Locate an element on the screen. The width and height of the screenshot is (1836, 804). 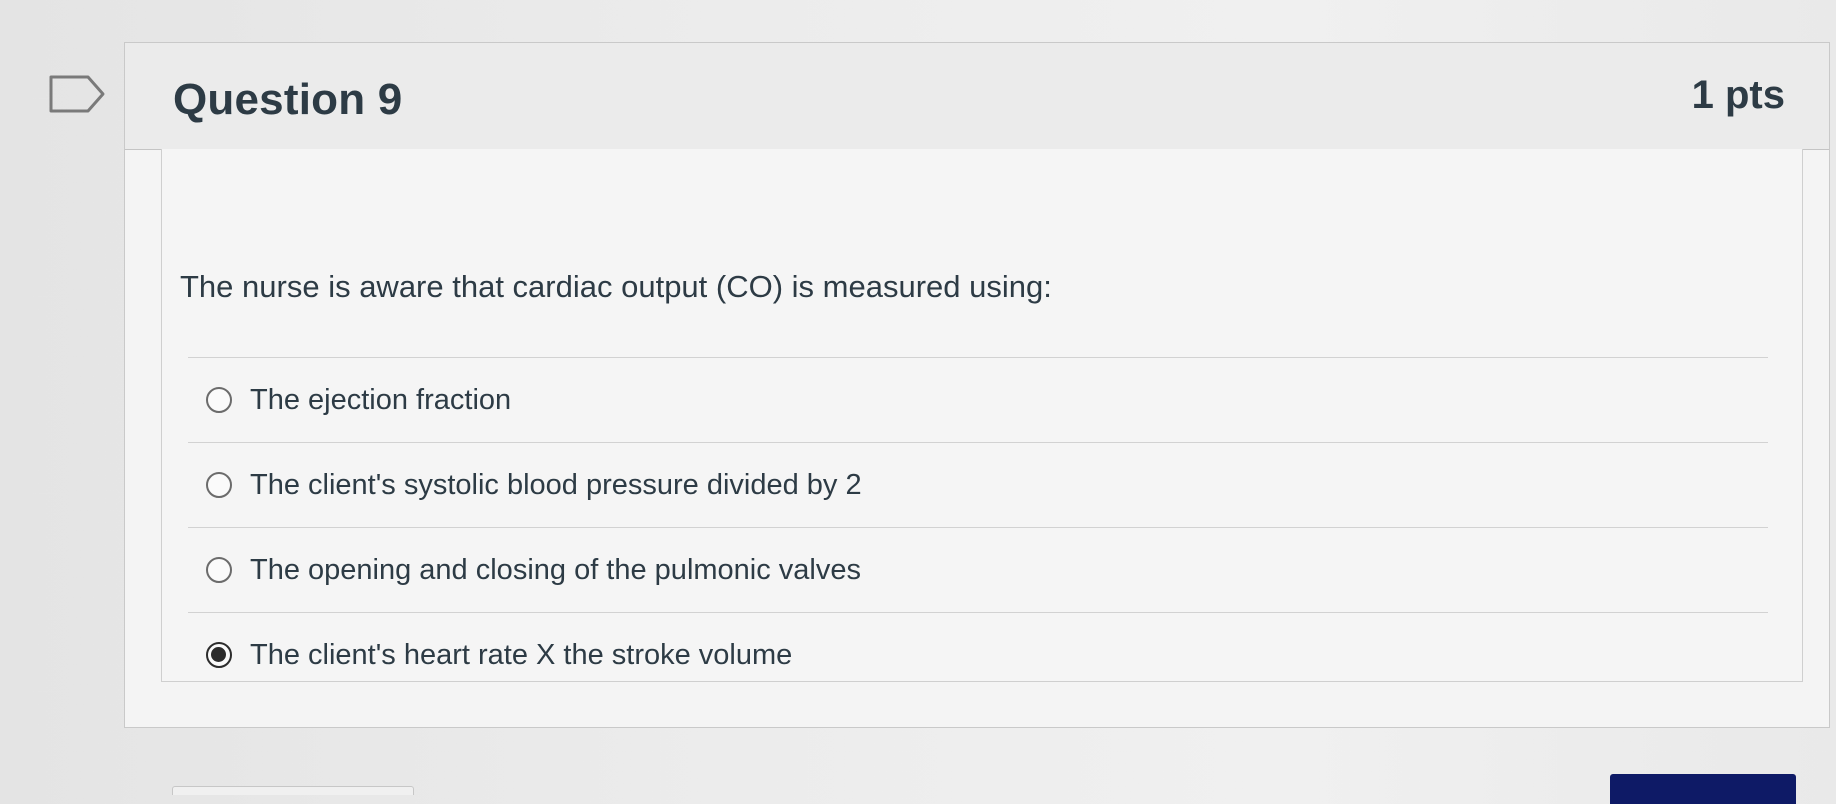
answer-option-1: The ejection fraction is located at coordinates (978, 400).